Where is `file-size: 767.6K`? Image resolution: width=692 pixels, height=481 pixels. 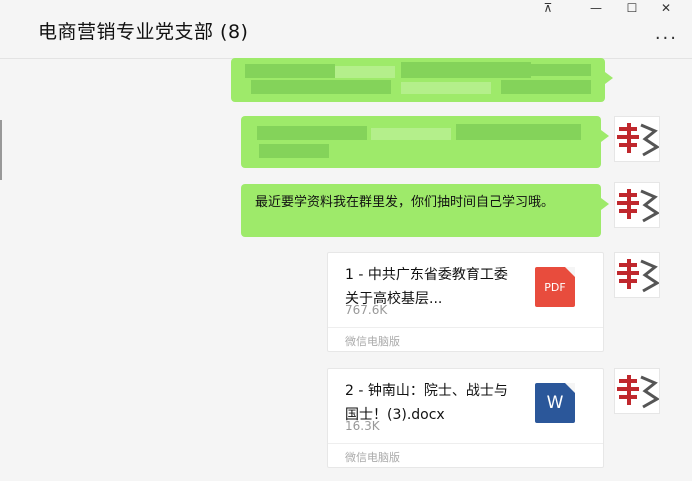
file-size: 767.6K is located at coordinates (366, 310).